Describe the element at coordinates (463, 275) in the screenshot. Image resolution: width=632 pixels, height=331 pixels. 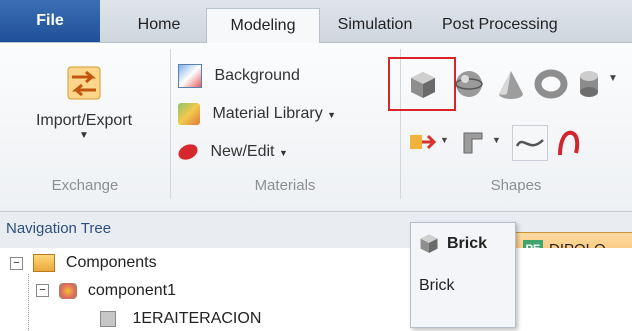
I see `brick-tooltip: Brick Brick` at that location.